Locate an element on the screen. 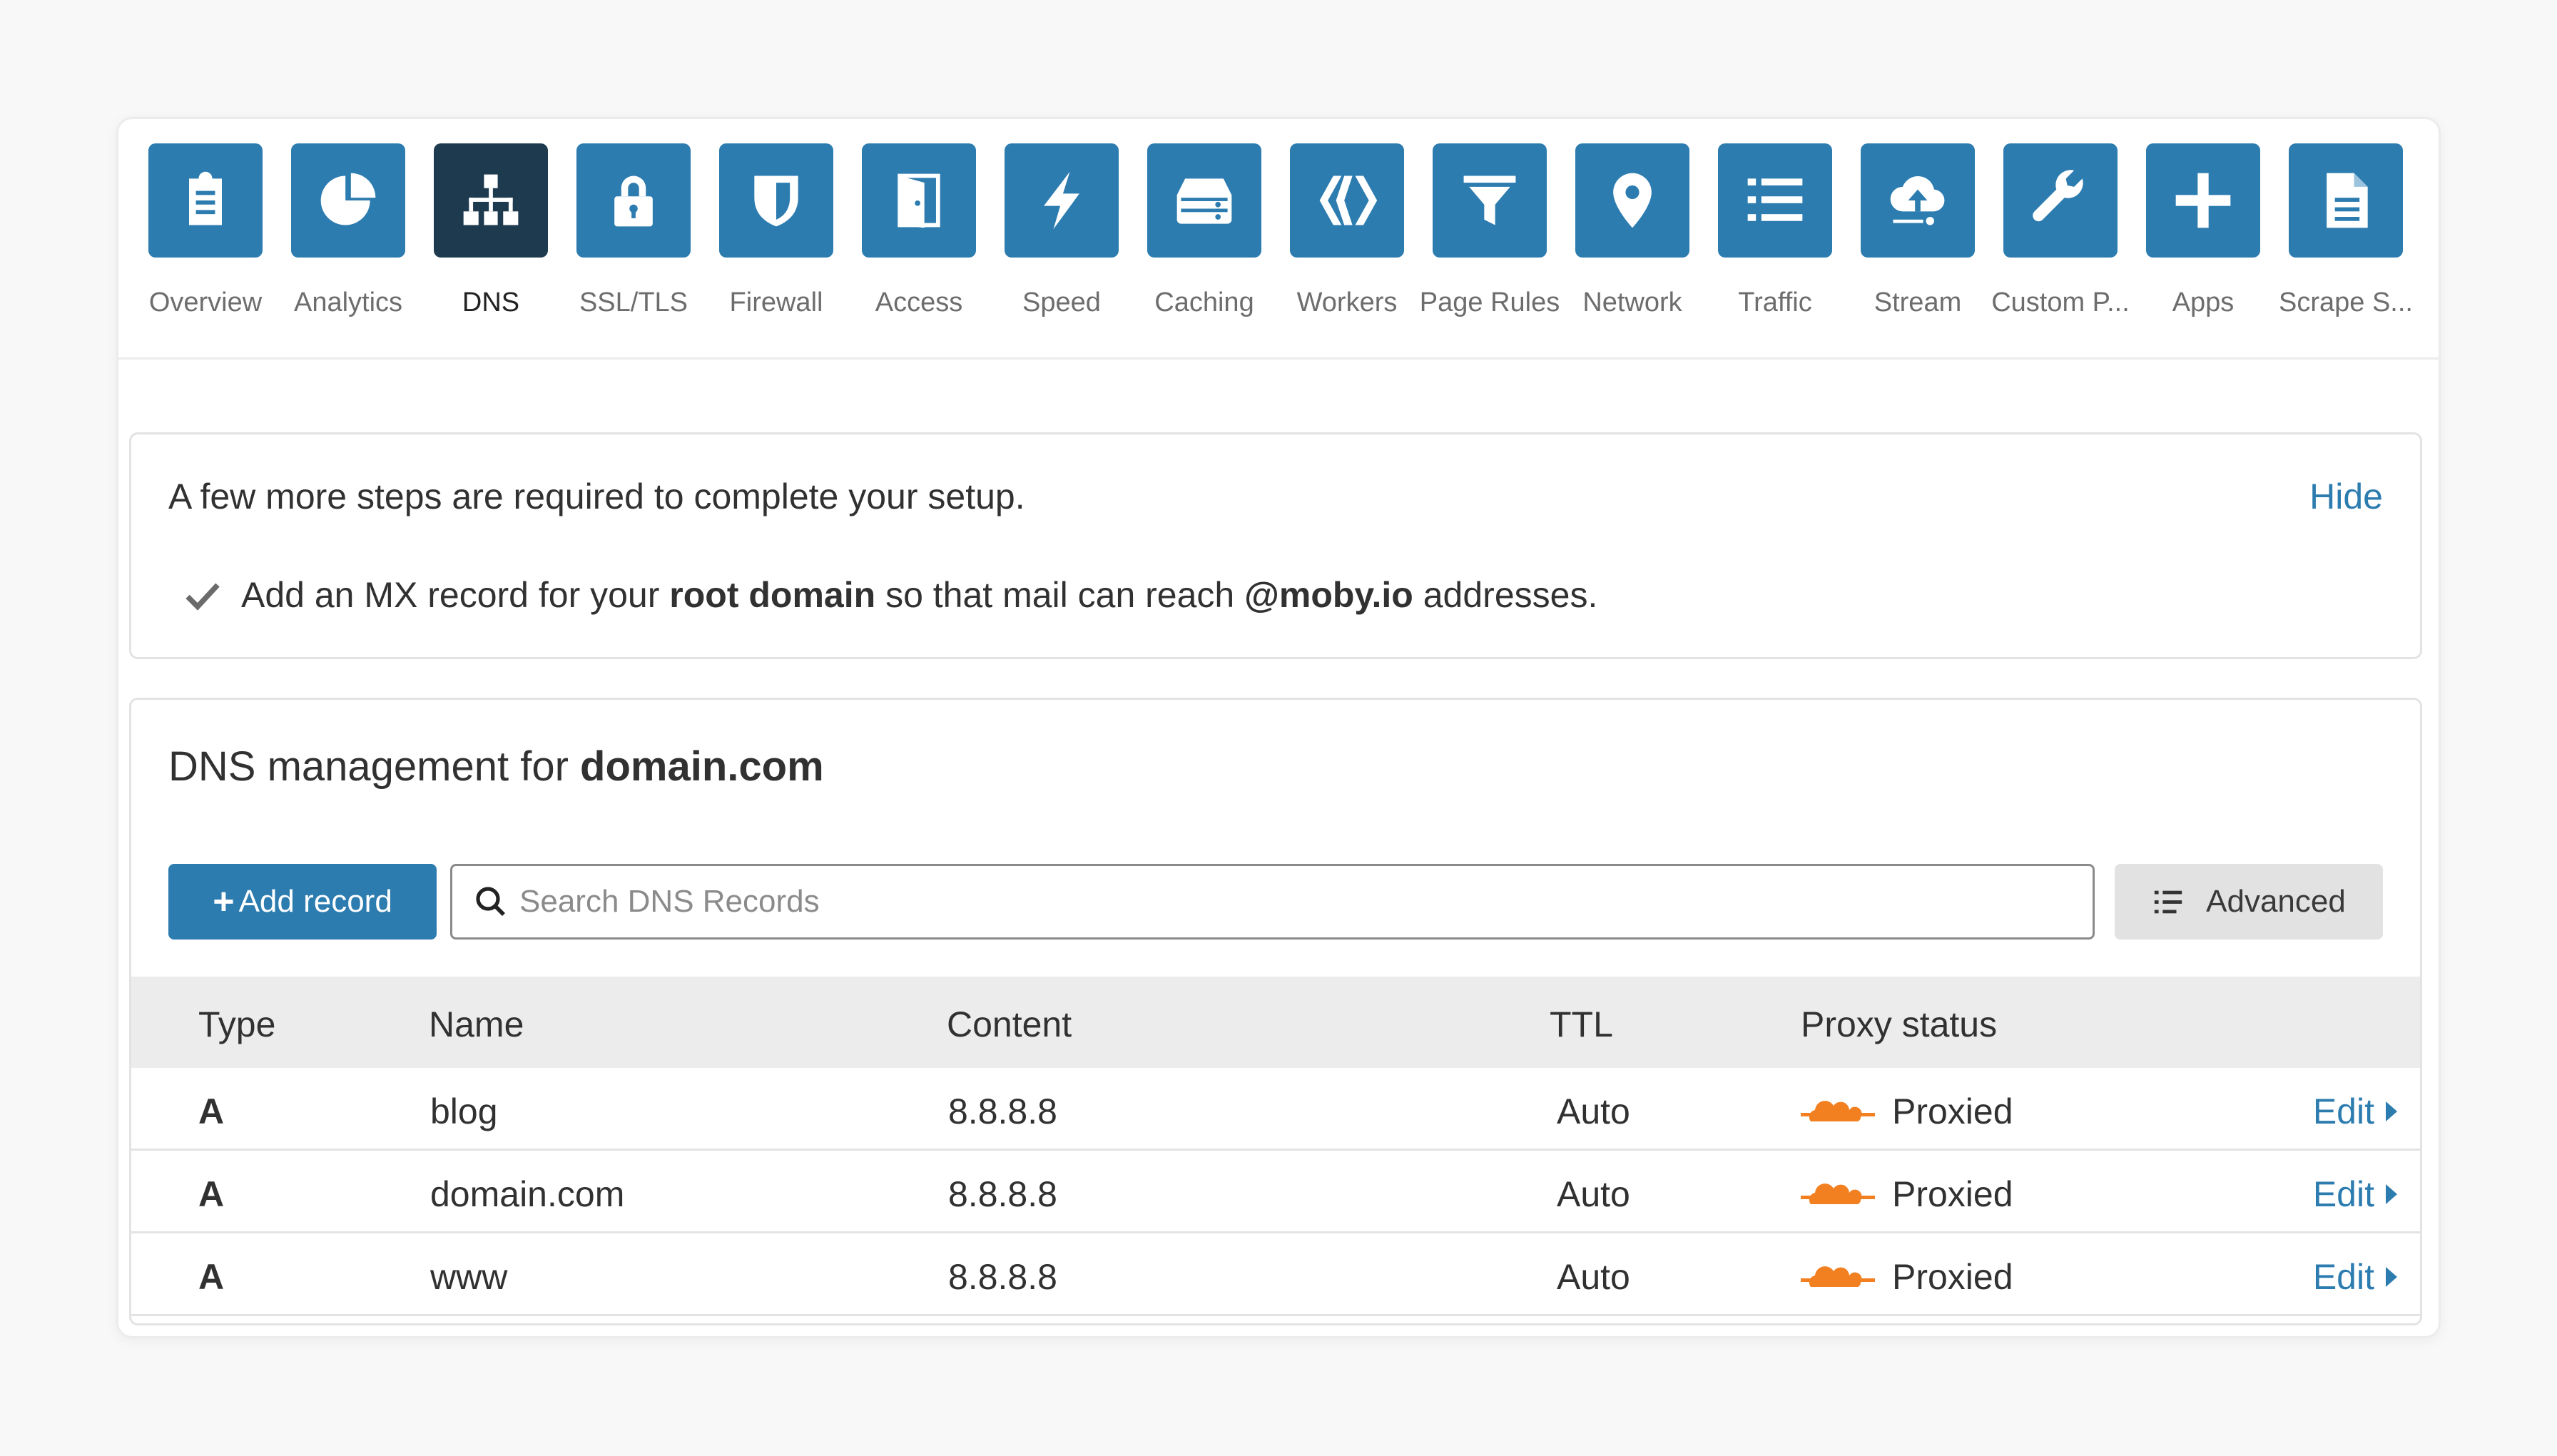  nav-label: Caching is located at coordinates (1204, 302).